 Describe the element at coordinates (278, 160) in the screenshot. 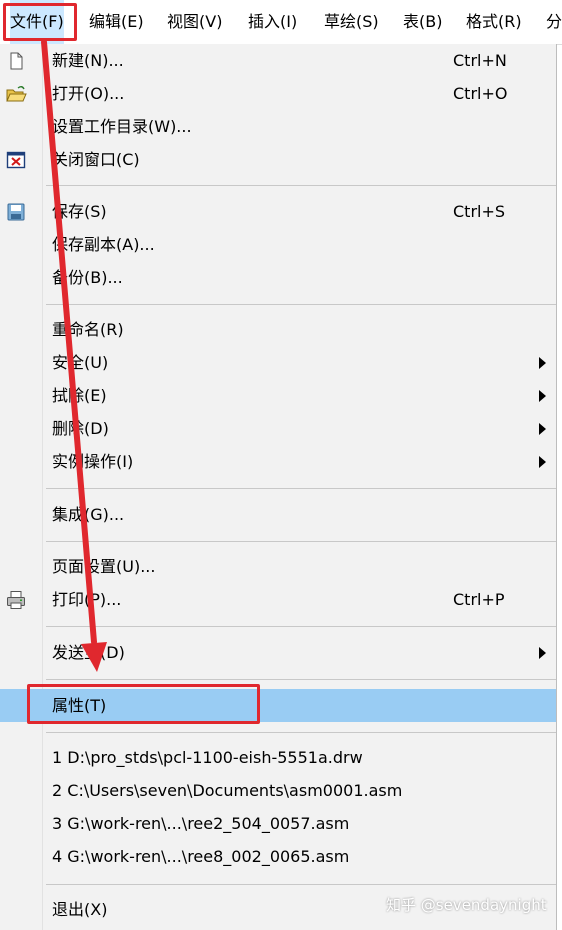

I see `menu-item-close-window: 关闭窗口(C)` at that location.